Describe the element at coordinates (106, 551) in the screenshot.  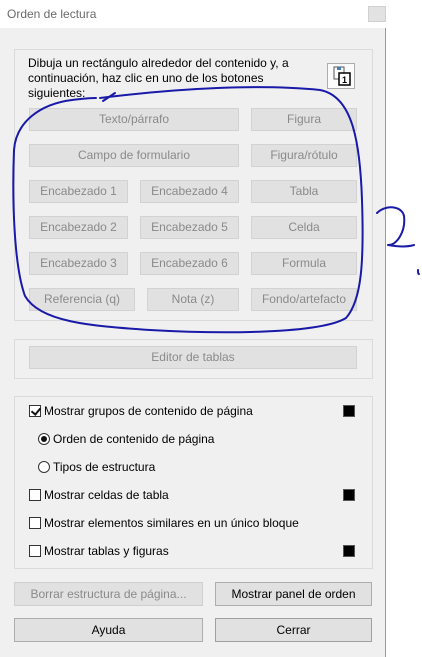
I see `show-tables-figures-label: Mostrar tablas y figuras` at that location.